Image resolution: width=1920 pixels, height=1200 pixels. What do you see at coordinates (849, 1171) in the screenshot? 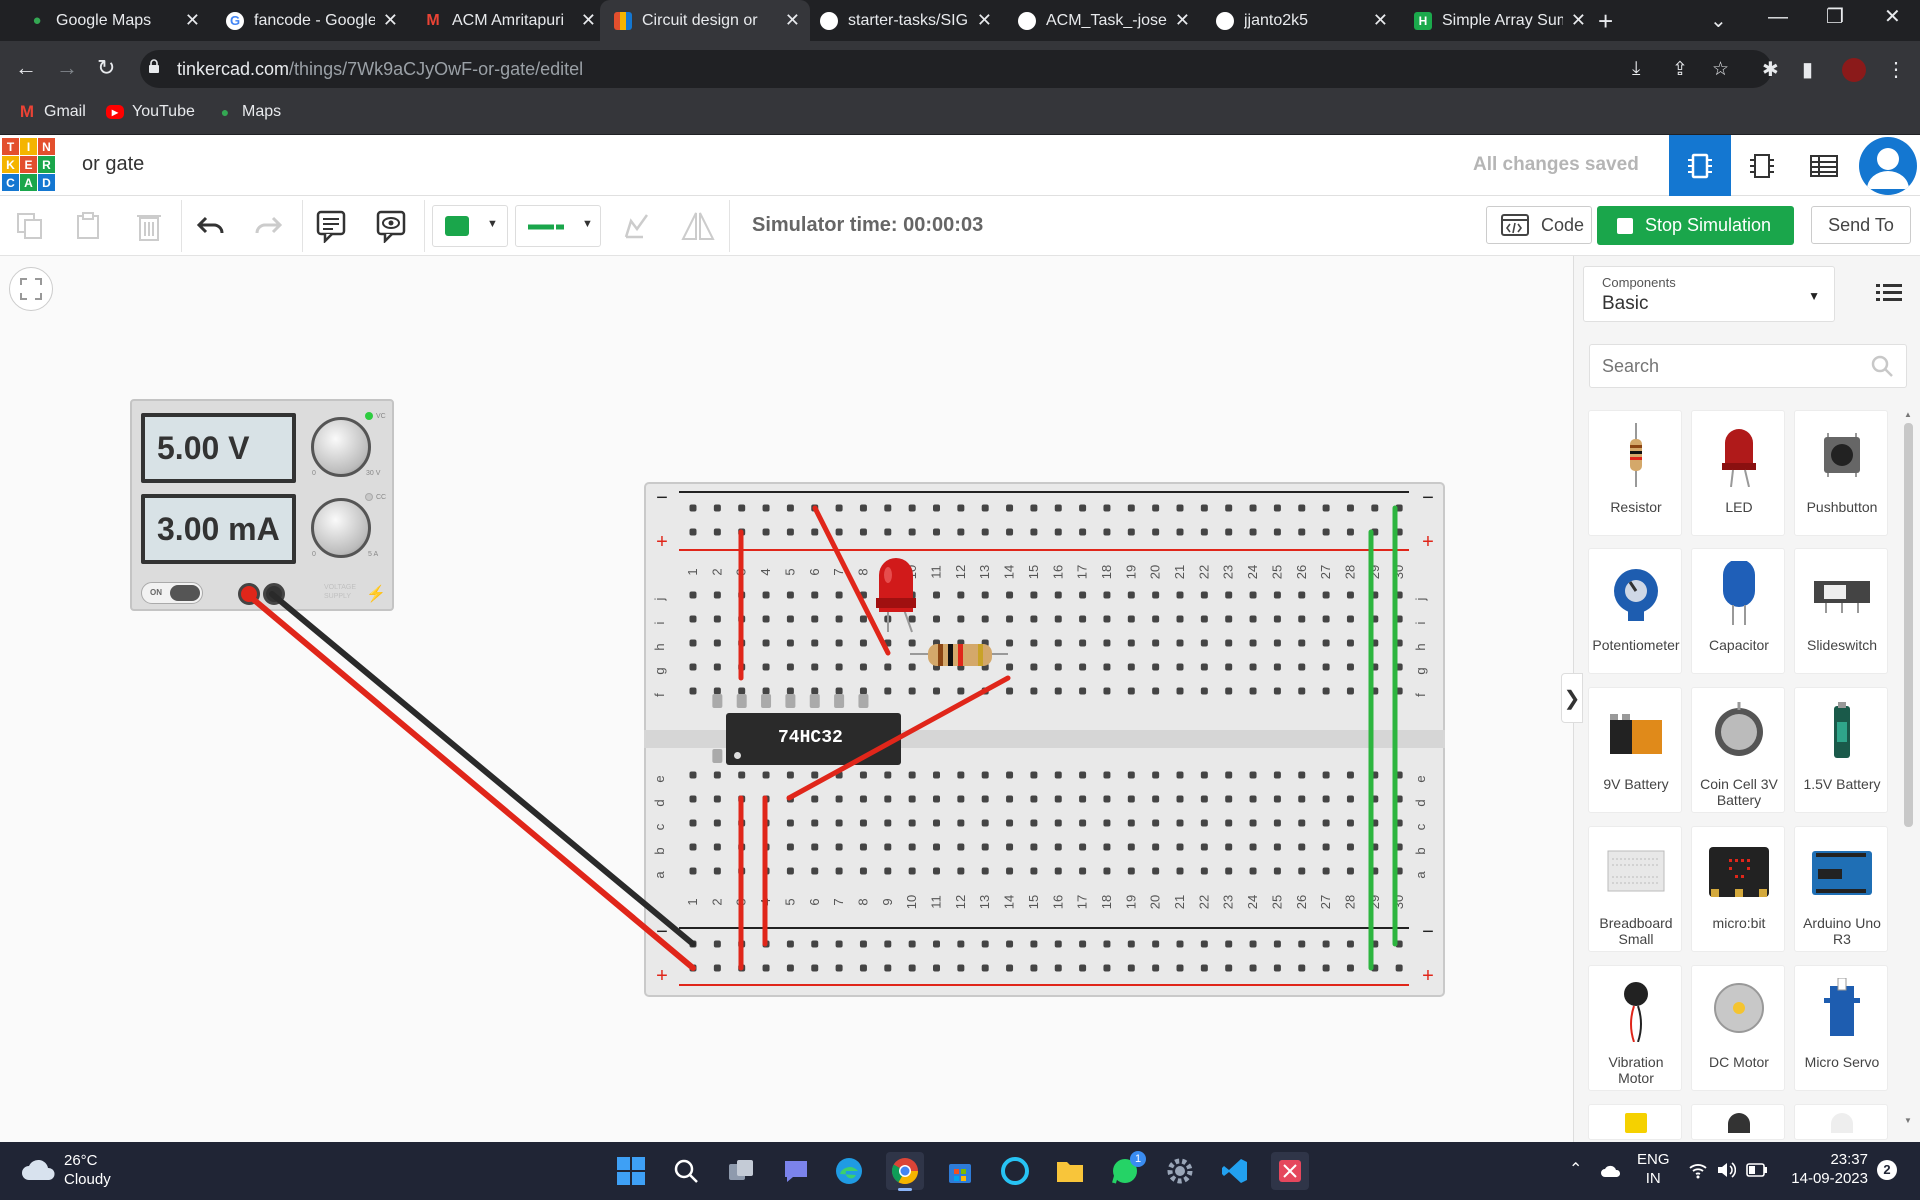
I see `edge-app` at bounding box center [849, 1171].